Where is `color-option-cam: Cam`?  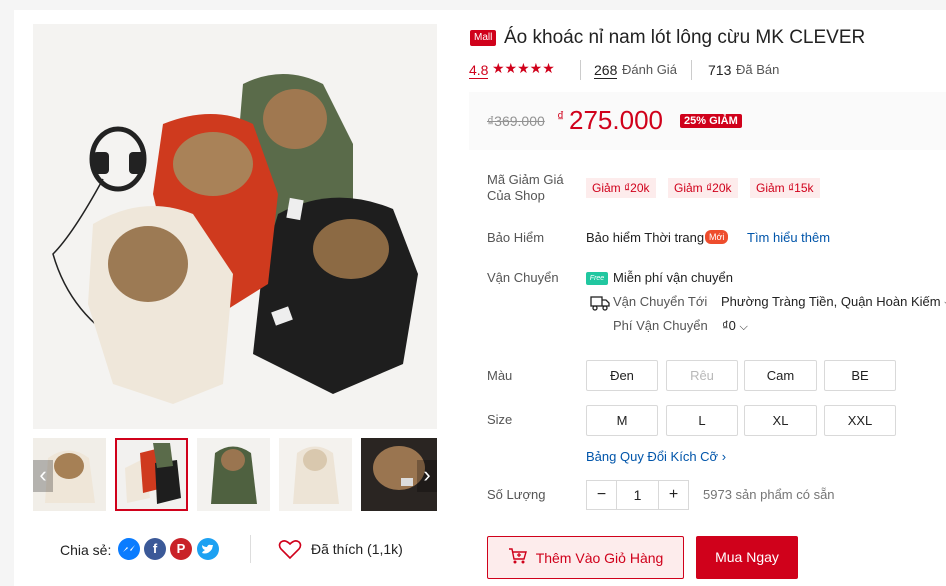 color-option-cam: Cam is located at coordinates (780, 375).